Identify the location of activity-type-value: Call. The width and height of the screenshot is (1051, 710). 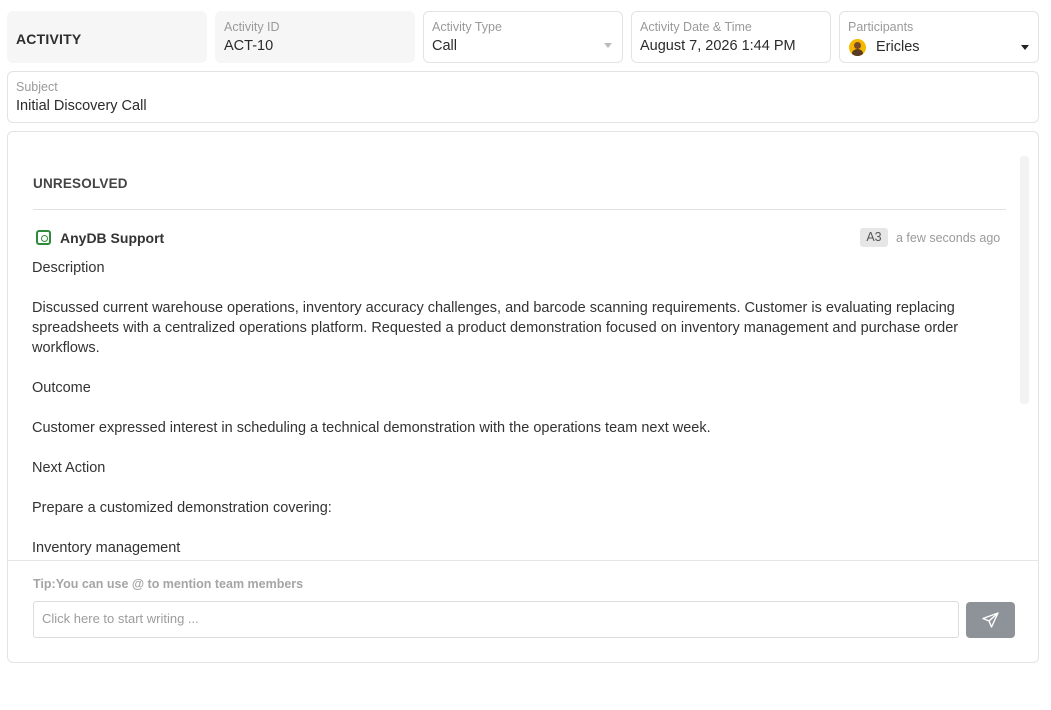
(444, 46).